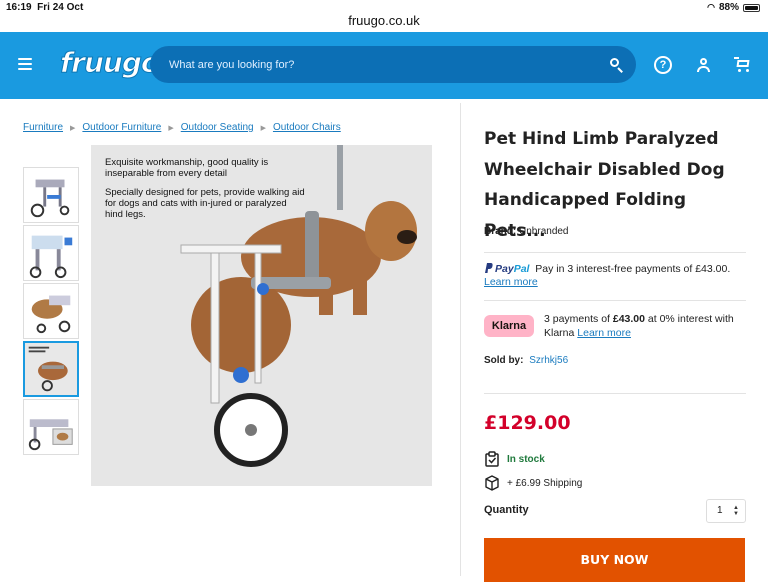  What do you see at coordinates (509, 326) in the screenshot?
I see `klarna-logo: Klarna` at bounding box center [509, 326].